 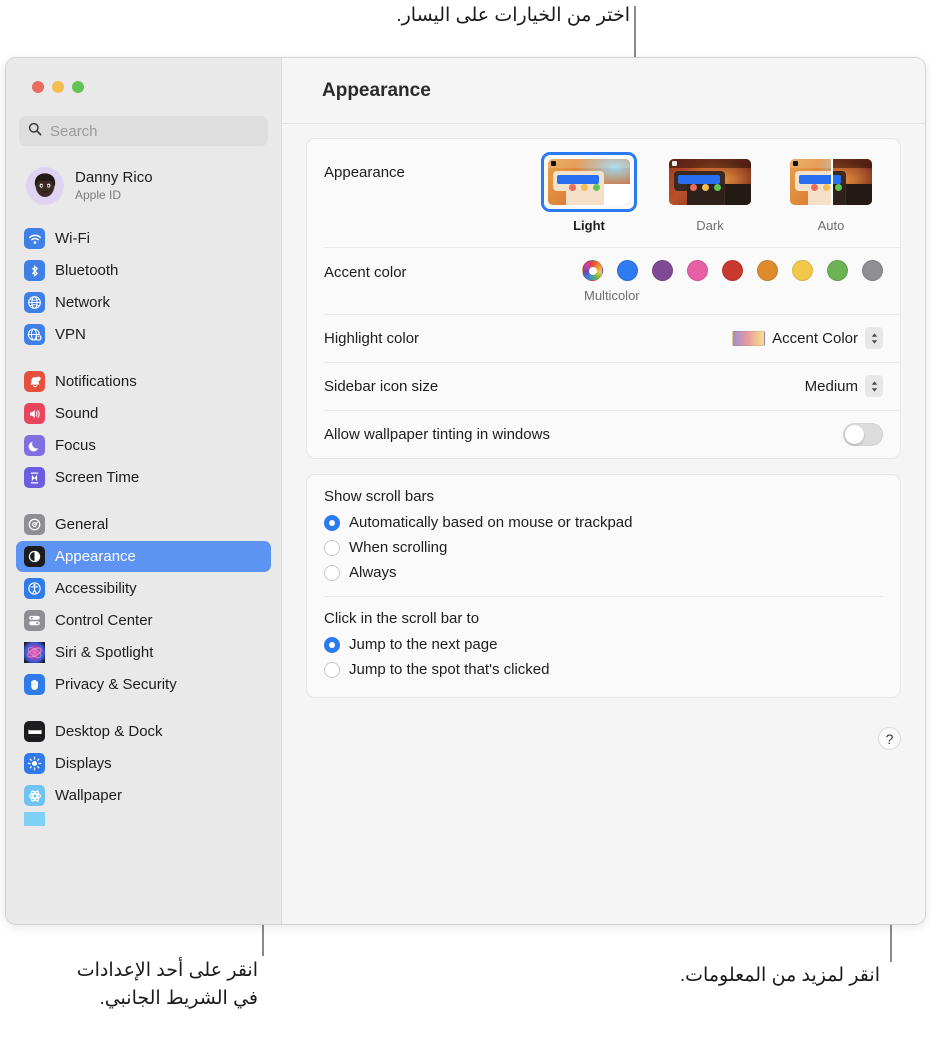 What do you see at coordinates (143, 556) in the screenshot?
I see `sidebar-item-appearance: Appearance` at bounding box center [143, 556].